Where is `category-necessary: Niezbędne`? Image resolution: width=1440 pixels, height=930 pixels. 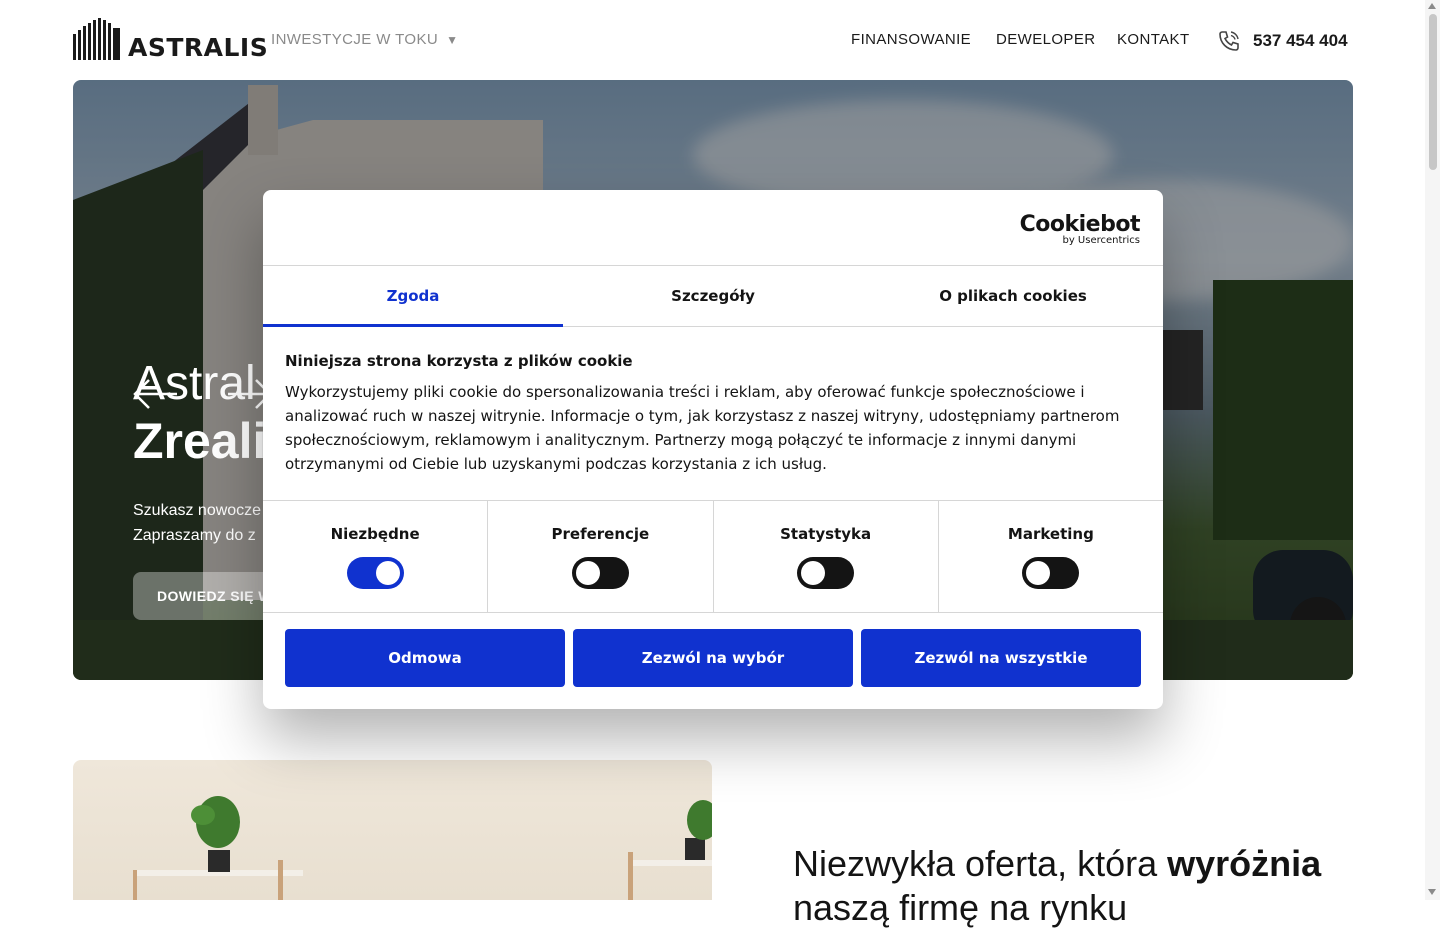 category-necessary: Niezbędne is located at coordinates (376, 556).